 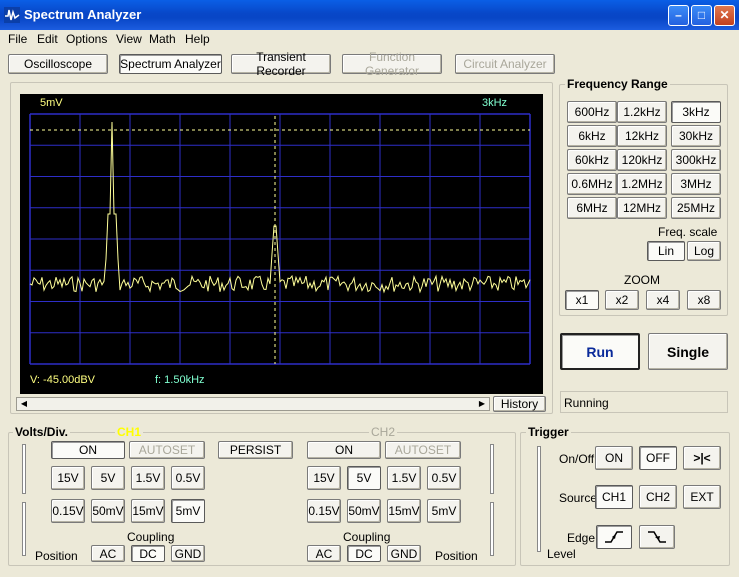 What do you see at coordinates (548, 432) in the screenshot?
I see `trigger-title: Trigger` at bounding box center [548, 432].